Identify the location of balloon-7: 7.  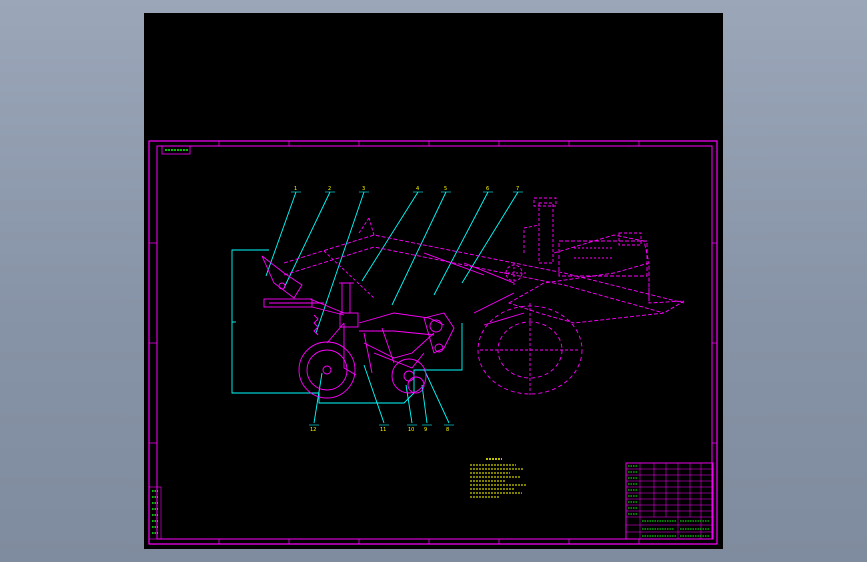
(517, 189).